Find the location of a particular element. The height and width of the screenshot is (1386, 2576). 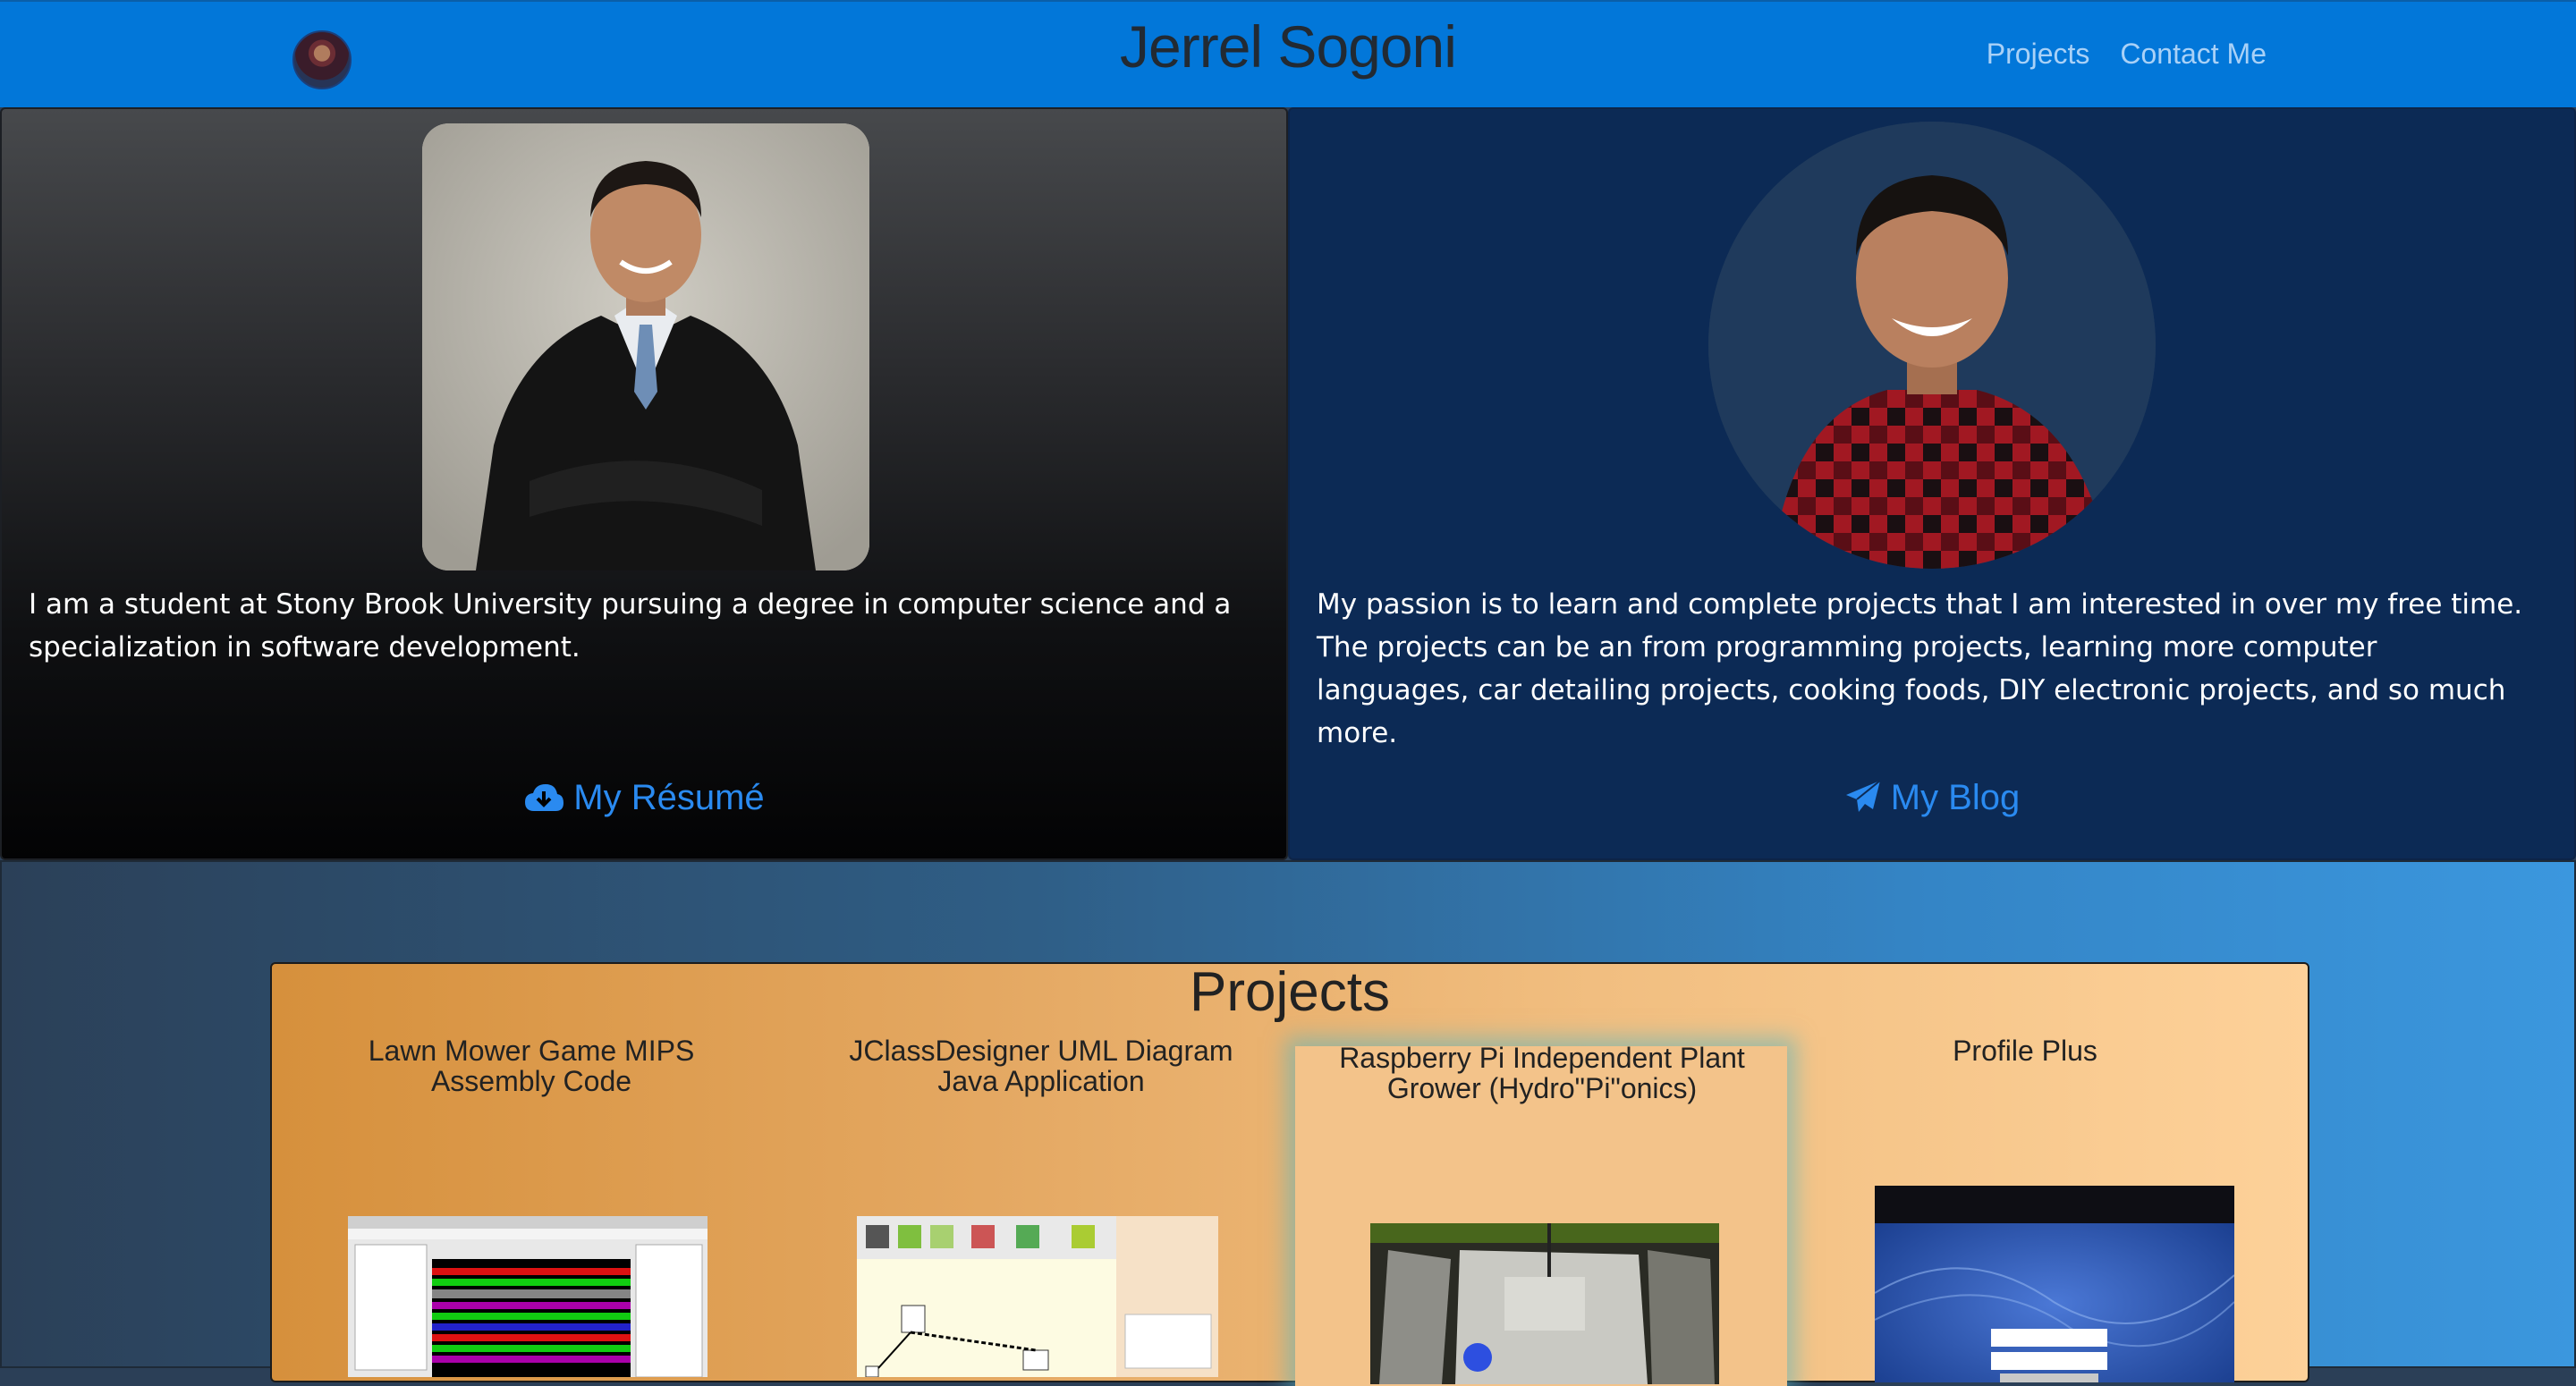

project-title: Profile Plus is located at coordinates (2025, 1050).